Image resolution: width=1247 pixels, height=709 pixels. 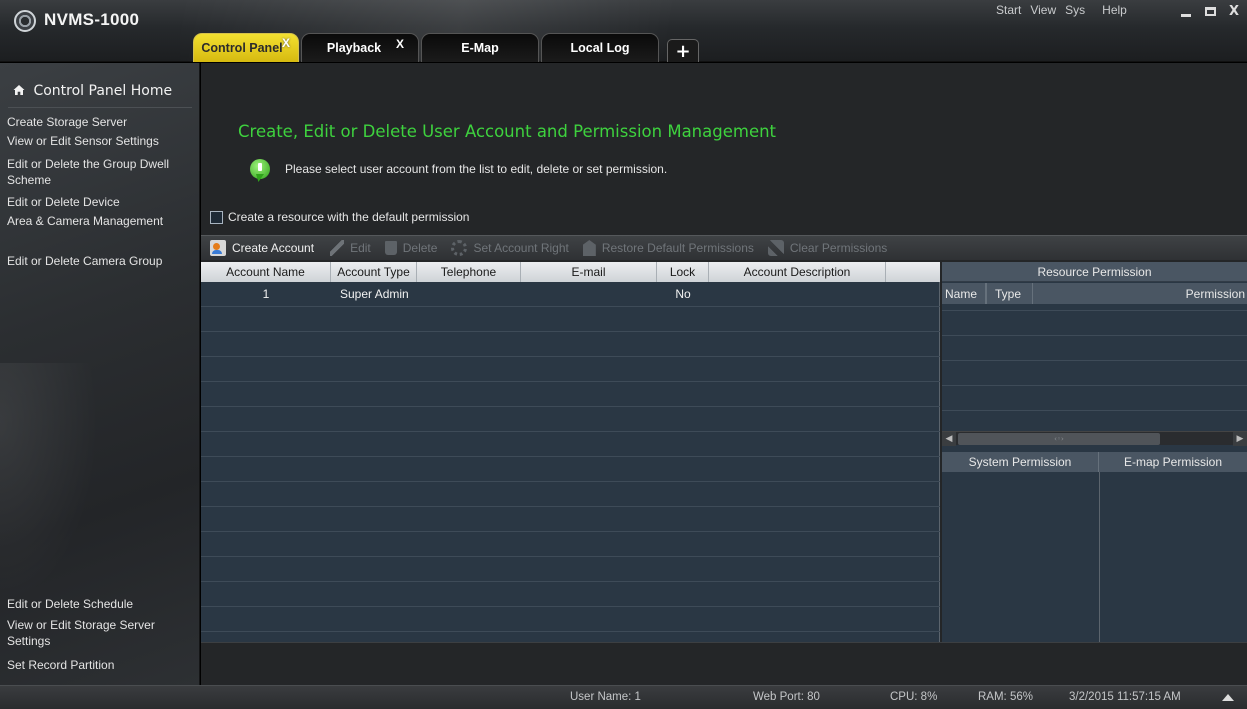 I want to click on menu-view: View, so click(x=1043, y=10).